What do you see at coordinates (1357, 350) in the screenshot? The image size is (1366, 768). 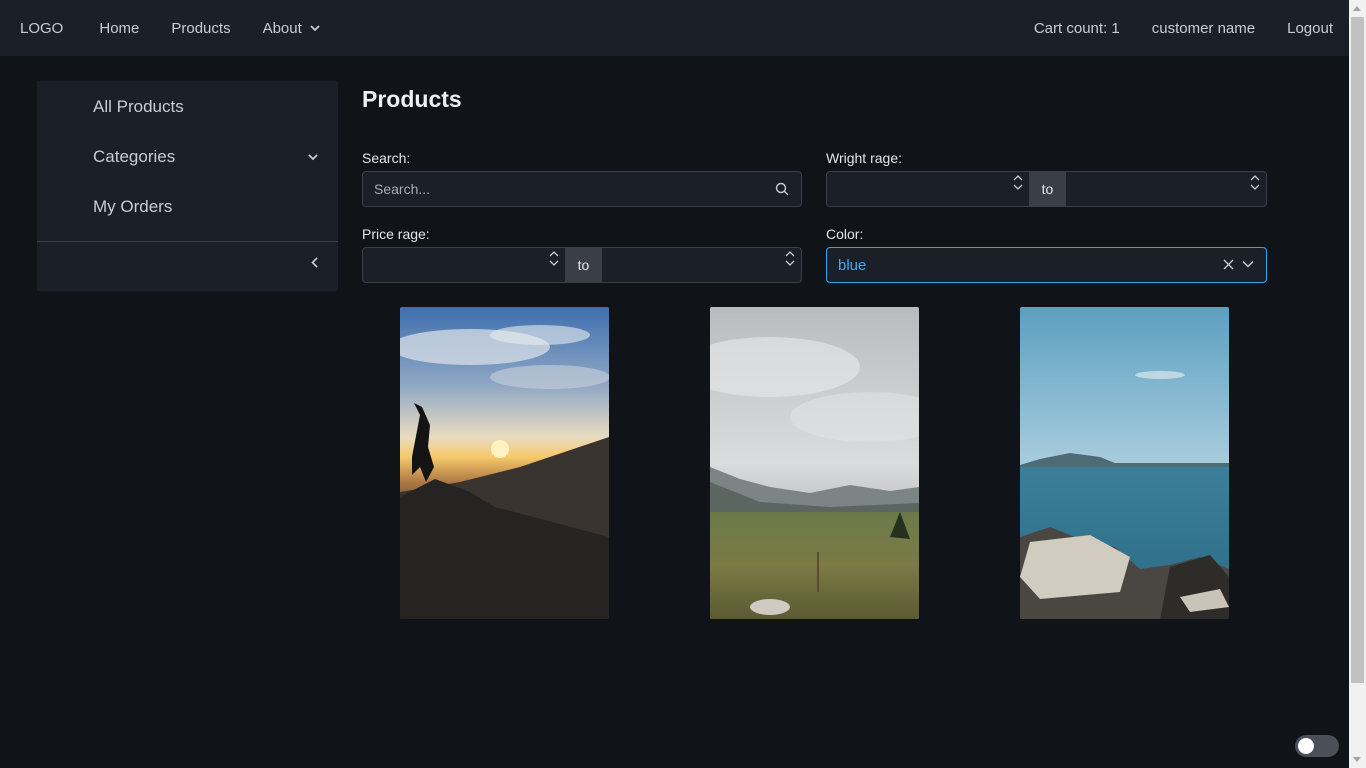 I see `scrollbar-thumb` at bounding box center [1357, 350].